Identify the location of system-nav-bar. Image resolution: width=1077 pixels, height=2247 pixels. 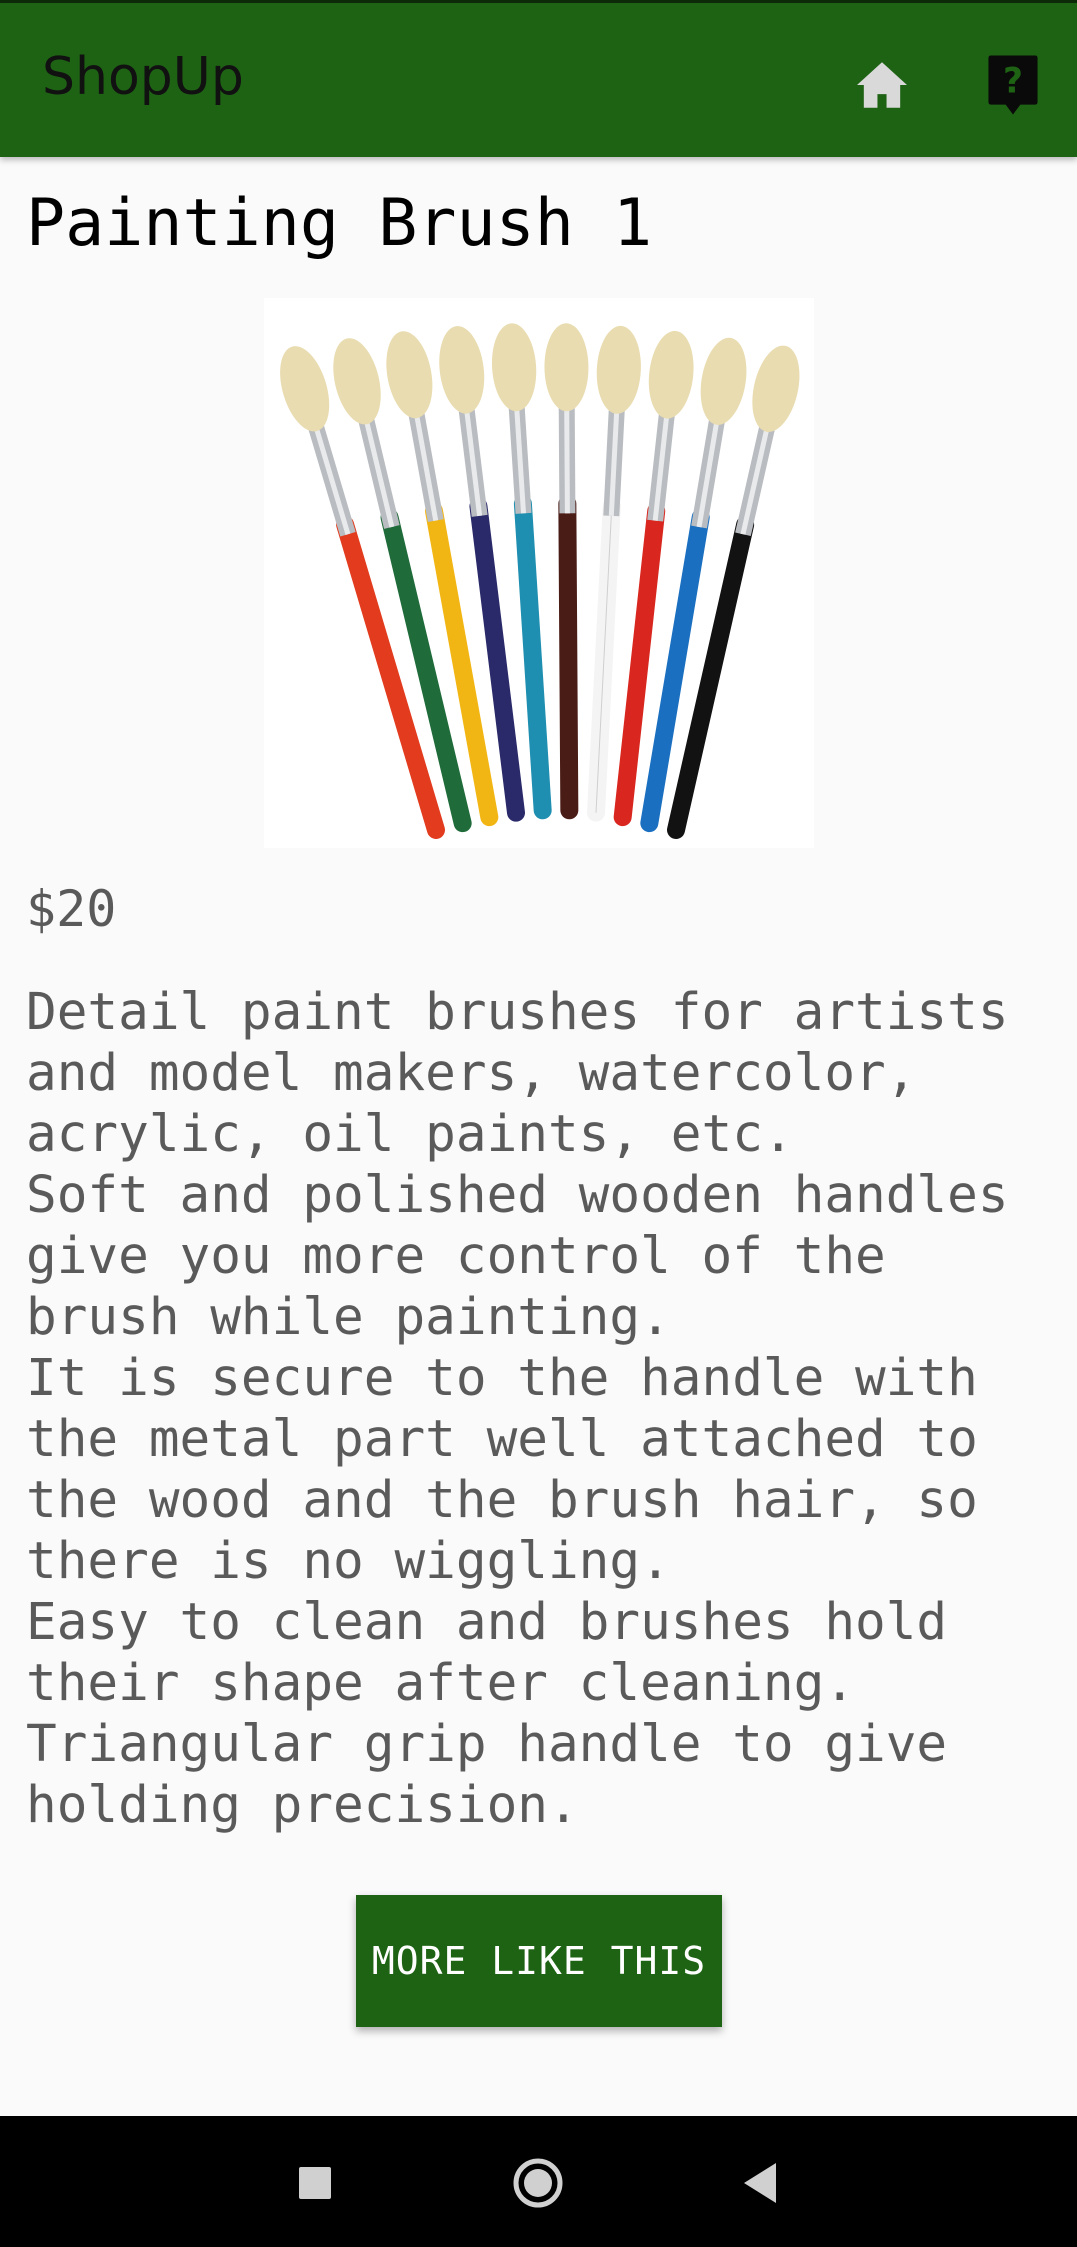
(538, 2181).